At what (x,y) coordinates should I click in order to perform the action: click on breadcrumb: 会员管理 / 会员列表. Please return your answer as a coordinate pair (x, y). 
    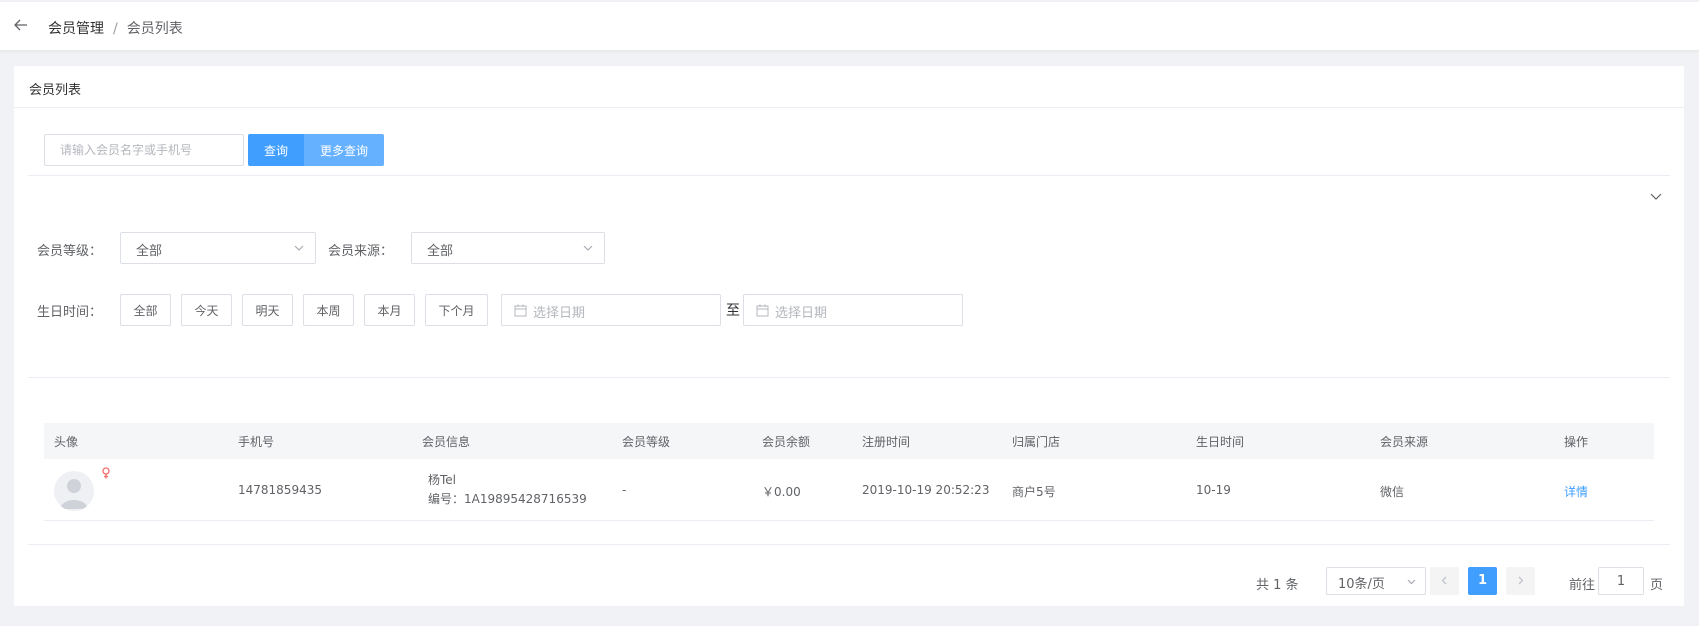
    Looking at the image, I should click on (115, 28).